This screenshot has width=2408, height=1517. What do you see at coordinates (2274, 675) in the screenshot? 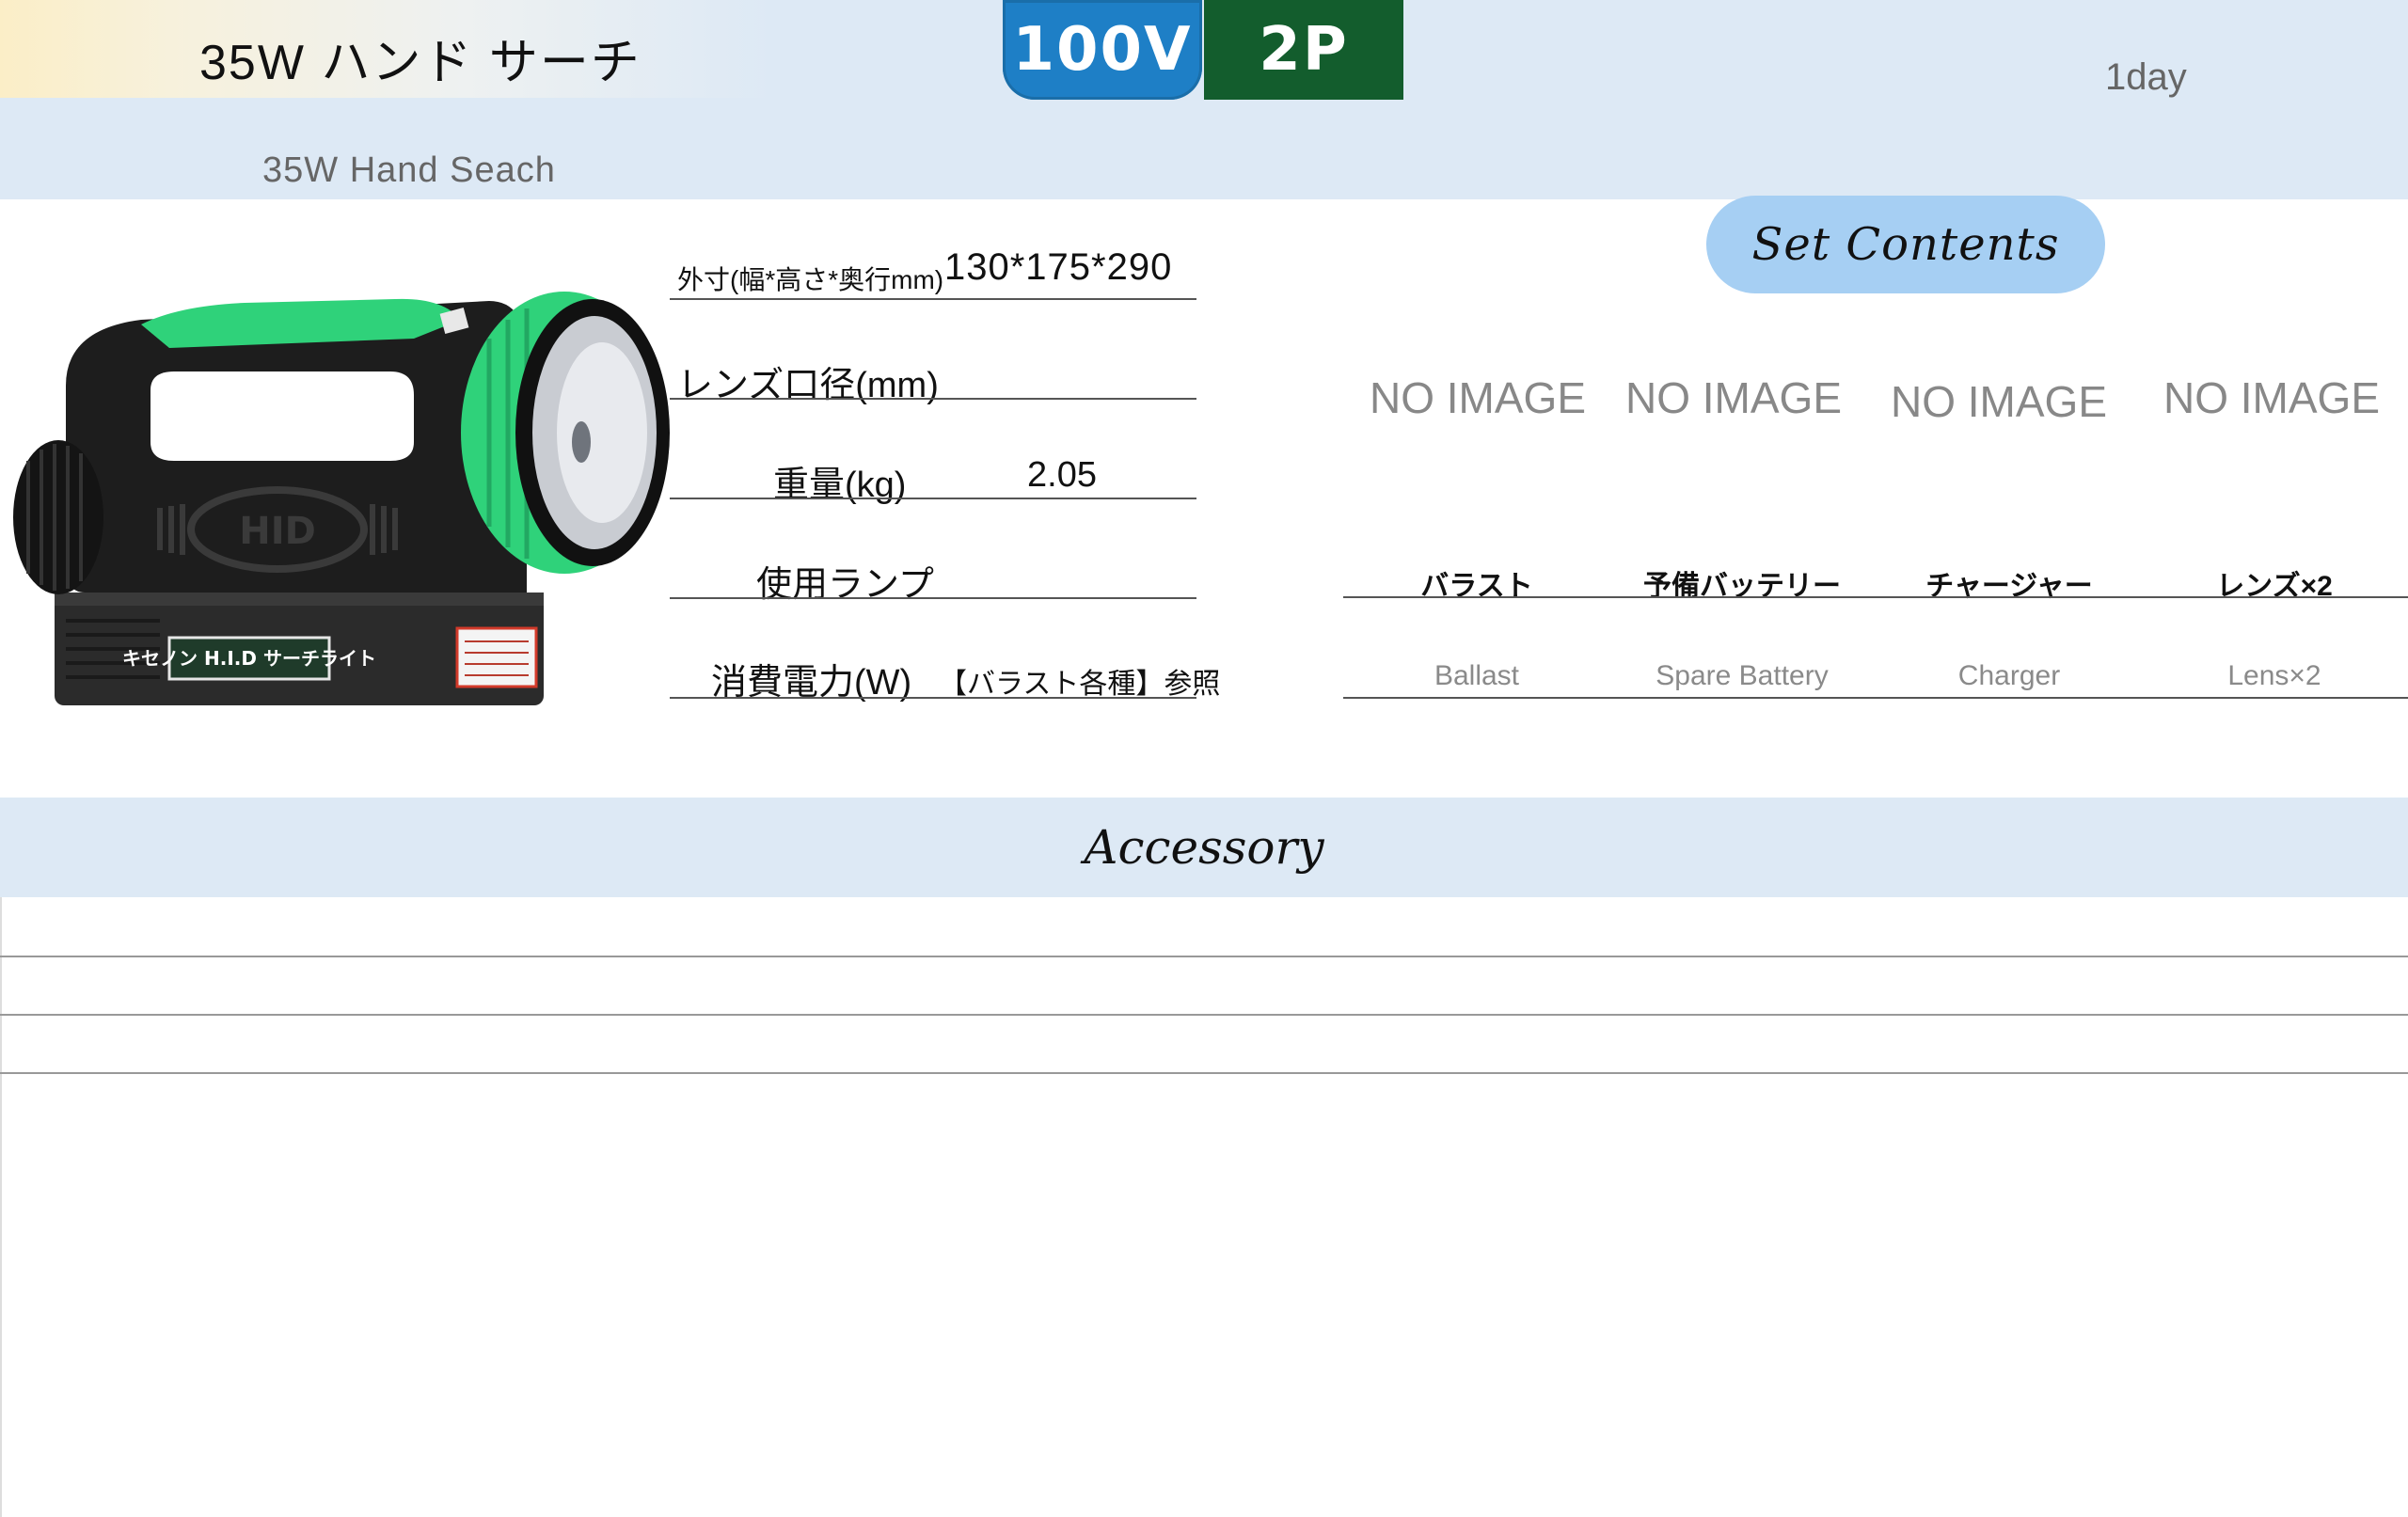
I see `item-name-en: Lens×2` at bounding box center [2274, 675].